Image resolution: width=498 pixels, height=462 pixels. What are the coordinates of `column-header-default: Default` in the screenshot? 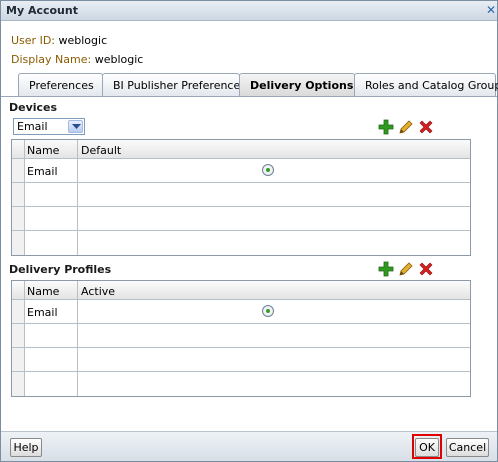 It's located at (273, 149).